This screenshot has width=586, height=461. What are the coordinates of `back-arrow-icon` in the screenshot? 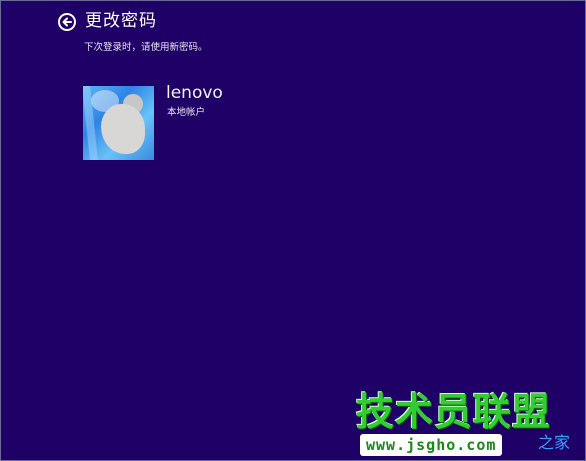 It's located at (67, 22).